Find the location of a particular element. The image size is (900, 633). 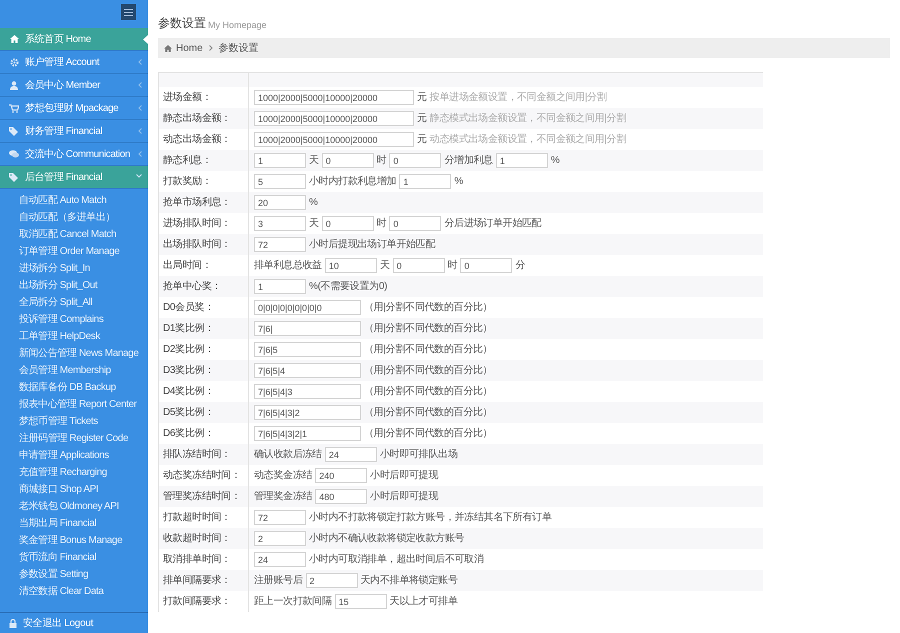

field-text: 管理奖金冻结 is located at coordinates (283, 497).